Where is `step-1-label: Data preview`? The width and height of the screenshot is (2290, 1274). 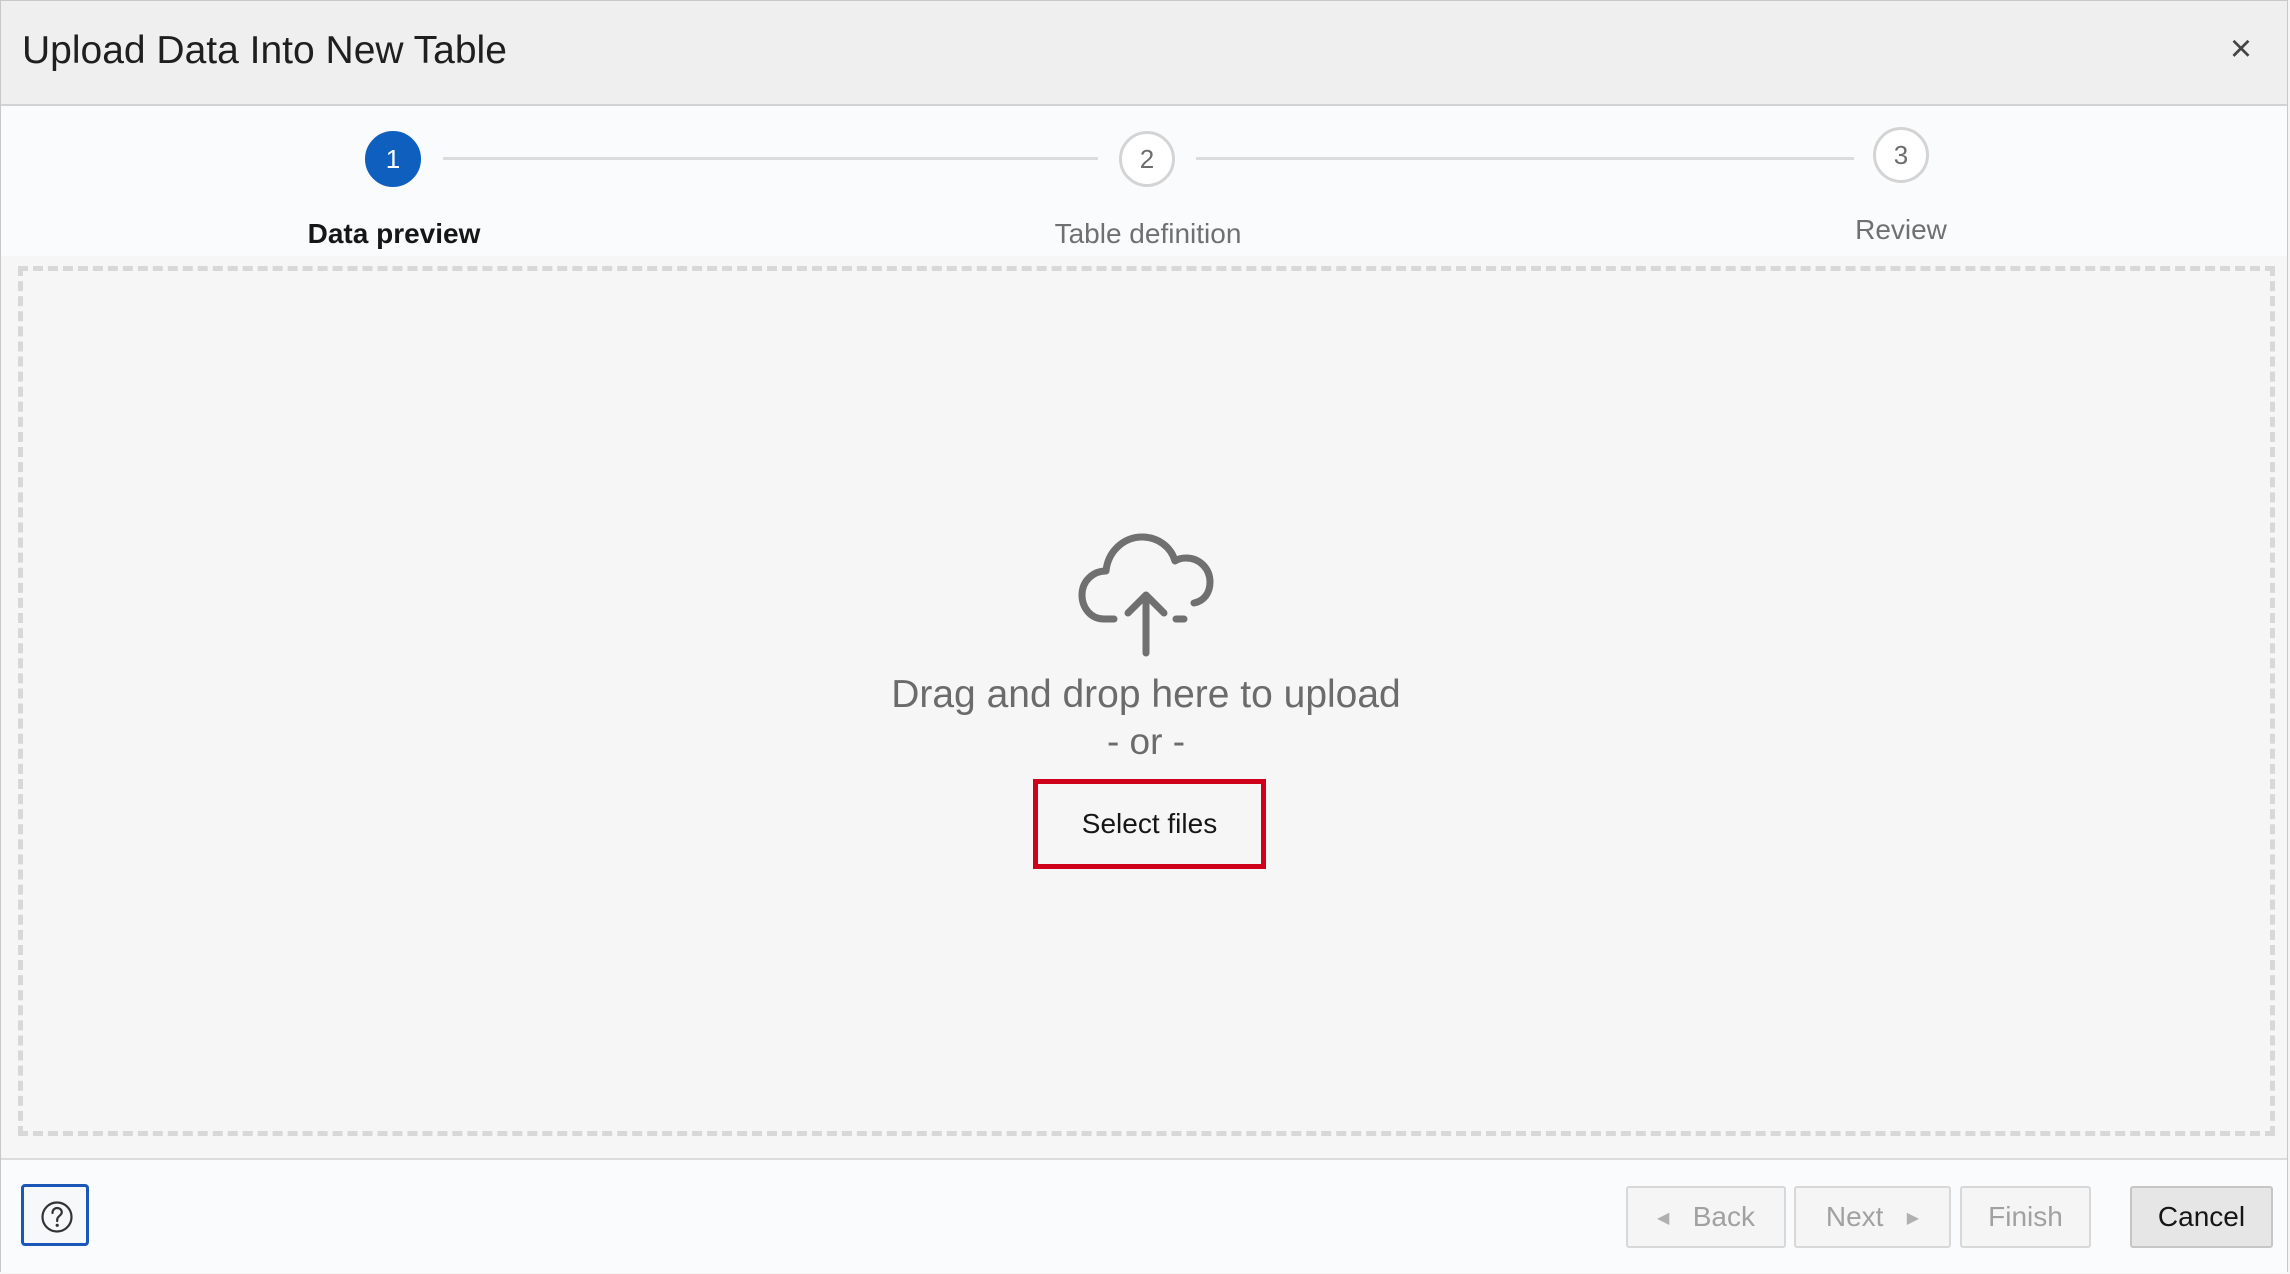 step-1-label: Data preview is located at coordinates (394, 234).